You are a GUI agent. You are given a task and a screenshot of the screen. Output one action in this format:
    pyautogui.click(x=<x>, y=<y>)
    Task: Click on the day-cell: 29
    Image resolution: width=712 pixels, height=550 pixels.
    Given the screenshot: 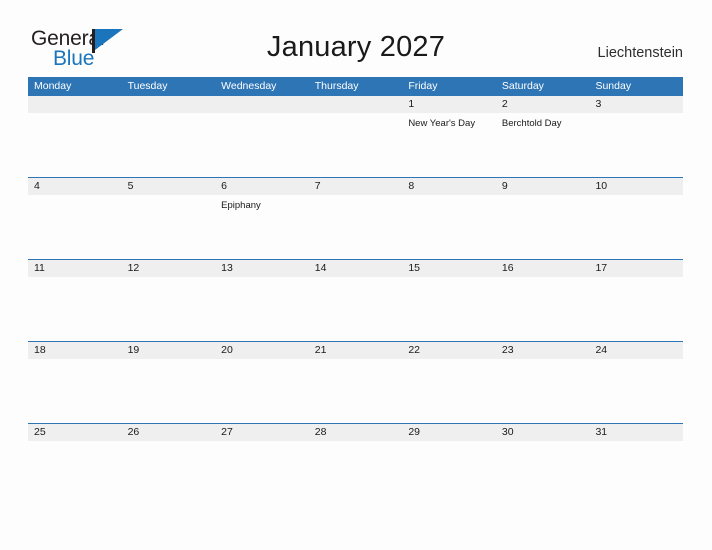 What is the action you would take?
    pyautogui.click(x=449, y=464)
    